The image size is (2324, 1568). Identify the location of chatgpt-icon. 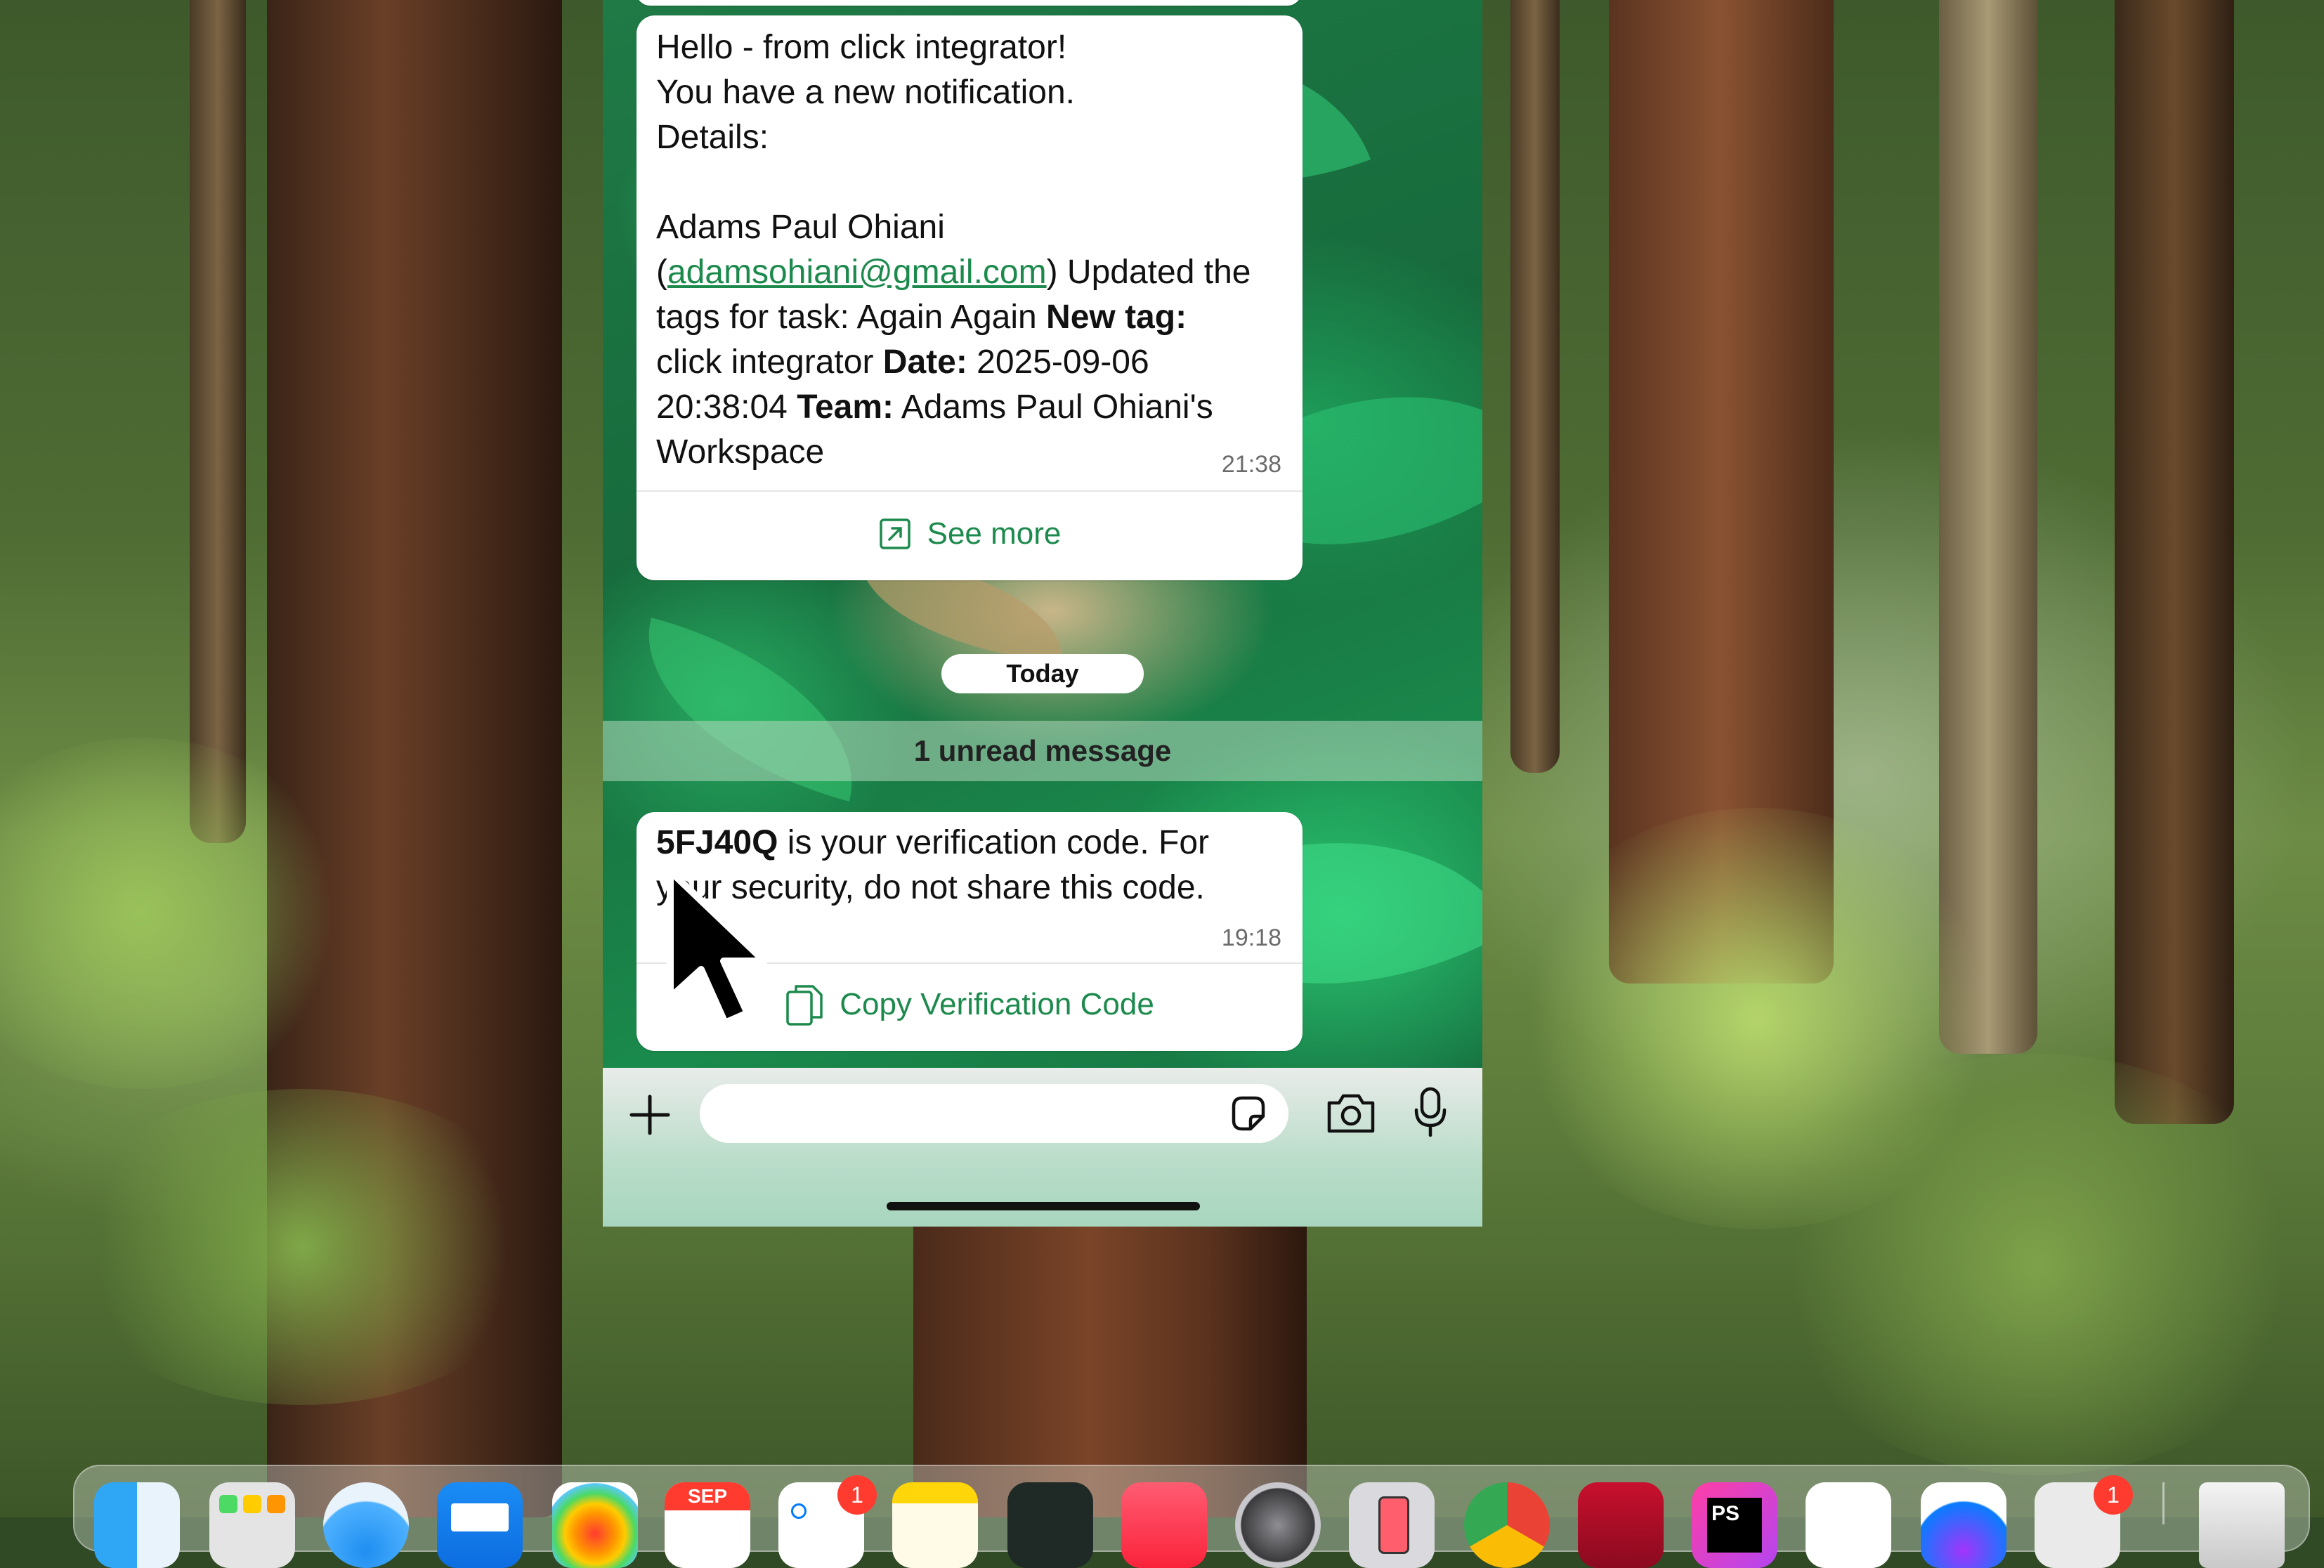
(1848, 1525).